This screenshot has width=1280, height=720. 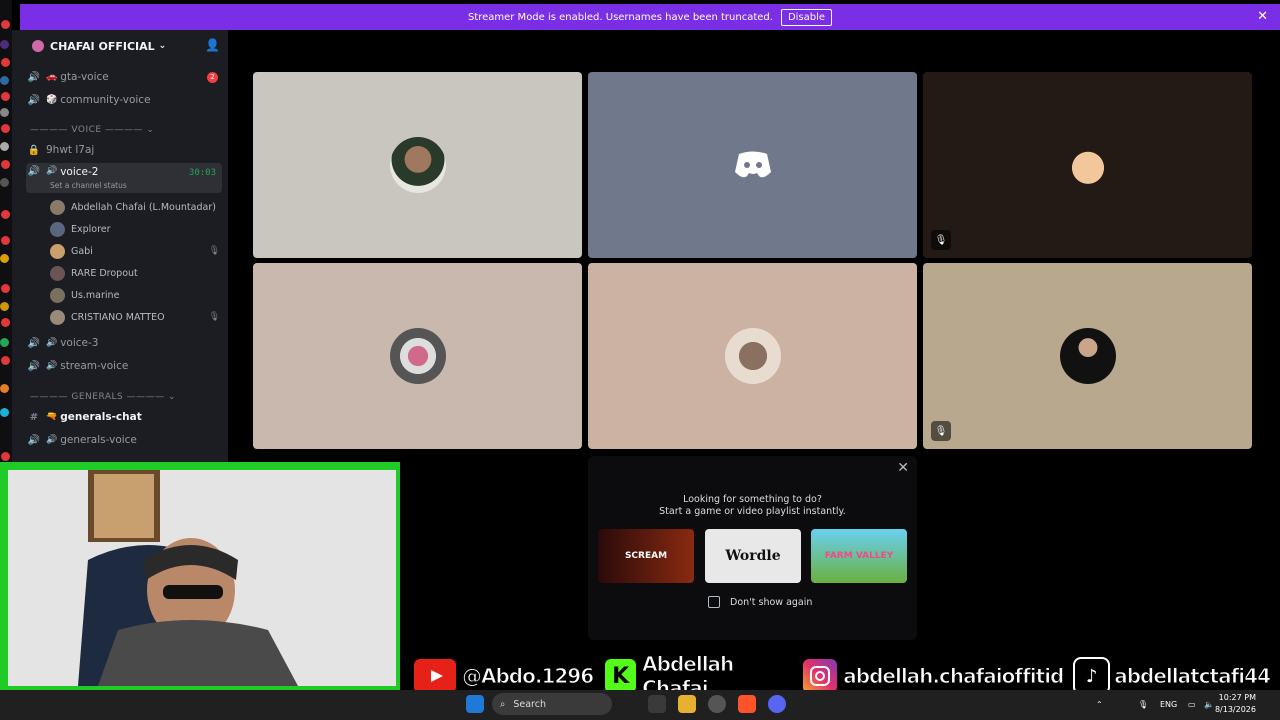 I want to click on channel-label: voice-2, so click(x=79, y=172).